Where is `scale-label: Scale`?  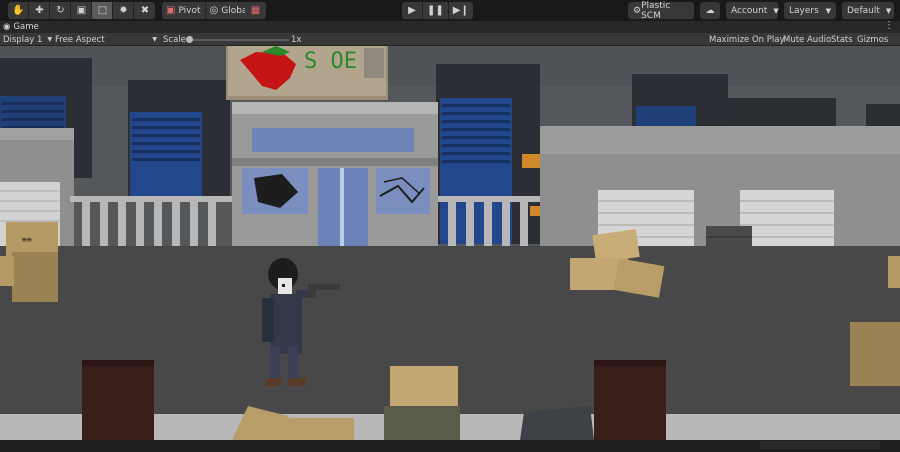
scale-label: Scale is located at coordinates (174, 39).